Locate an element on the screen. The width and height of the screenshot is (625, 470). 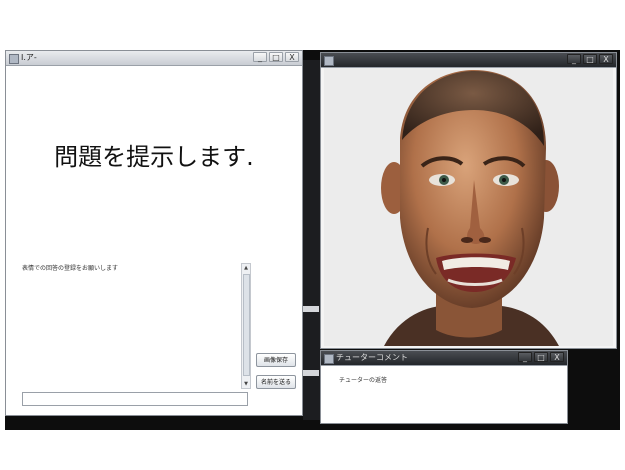
problem-heading: 問題を提示します. is located at coordinates (154, 157).